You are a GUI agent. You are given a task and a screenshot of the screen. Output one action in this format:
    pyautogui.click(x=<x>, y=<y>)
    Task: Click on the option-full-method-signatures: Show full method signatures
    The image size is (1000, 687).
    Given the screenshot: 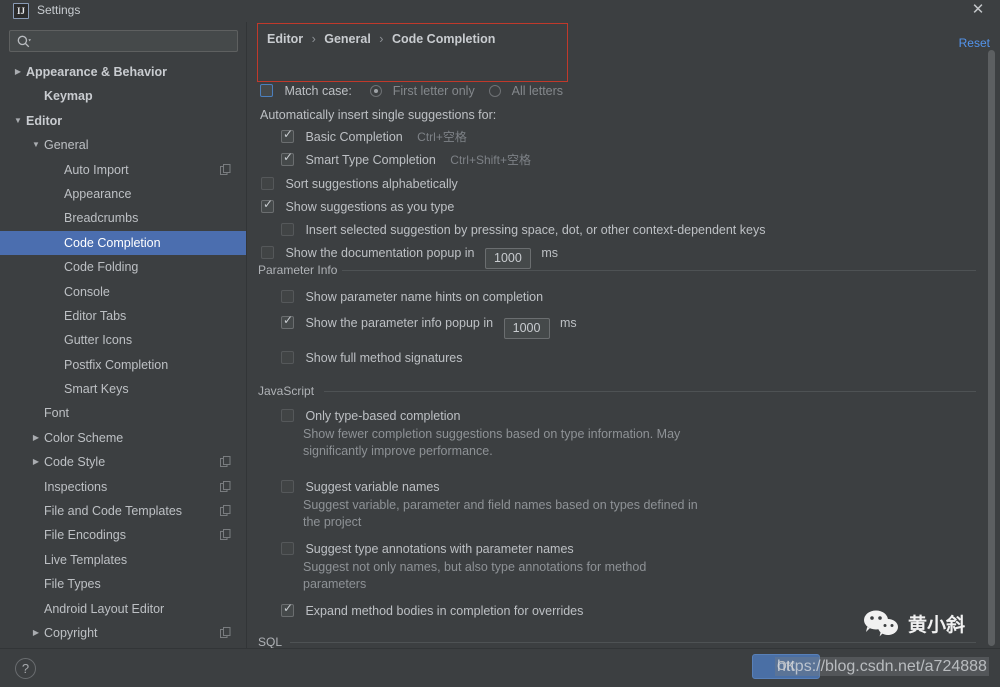 What is the action you would take?
    pyautogui.click(x=371, y=358)
    